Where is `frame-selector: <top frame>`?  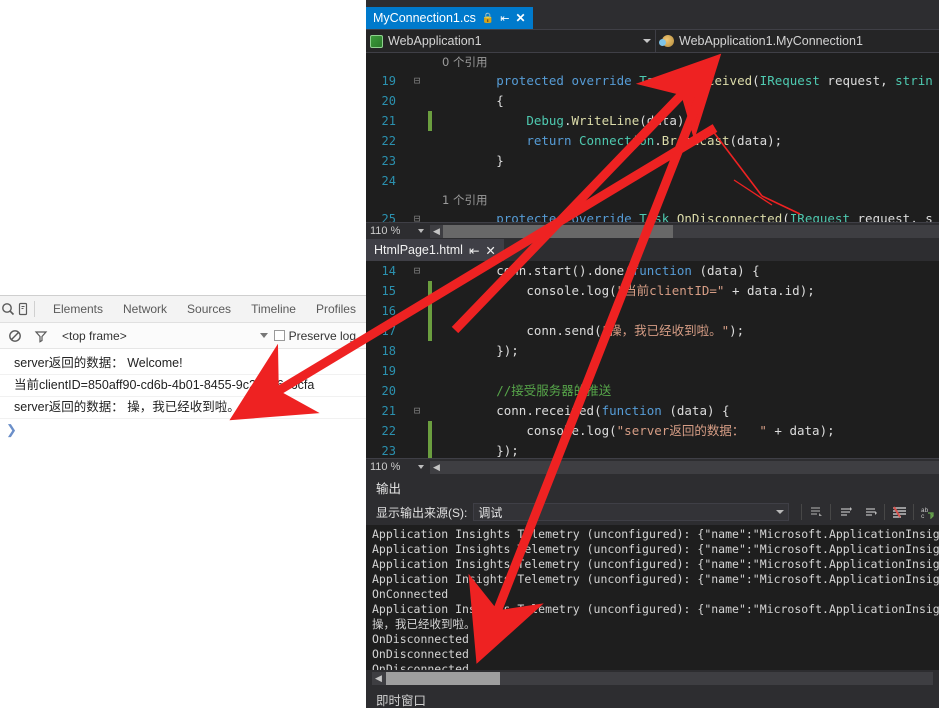 frame-selector: <top frame> is located at coordinates (168, 336).